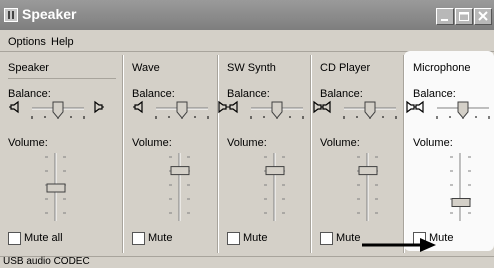 The image size is (494, 268). Describe the element at coordinates (46, 261) in the screenshot. I see `status-text: USB audio CODEC` at that location.